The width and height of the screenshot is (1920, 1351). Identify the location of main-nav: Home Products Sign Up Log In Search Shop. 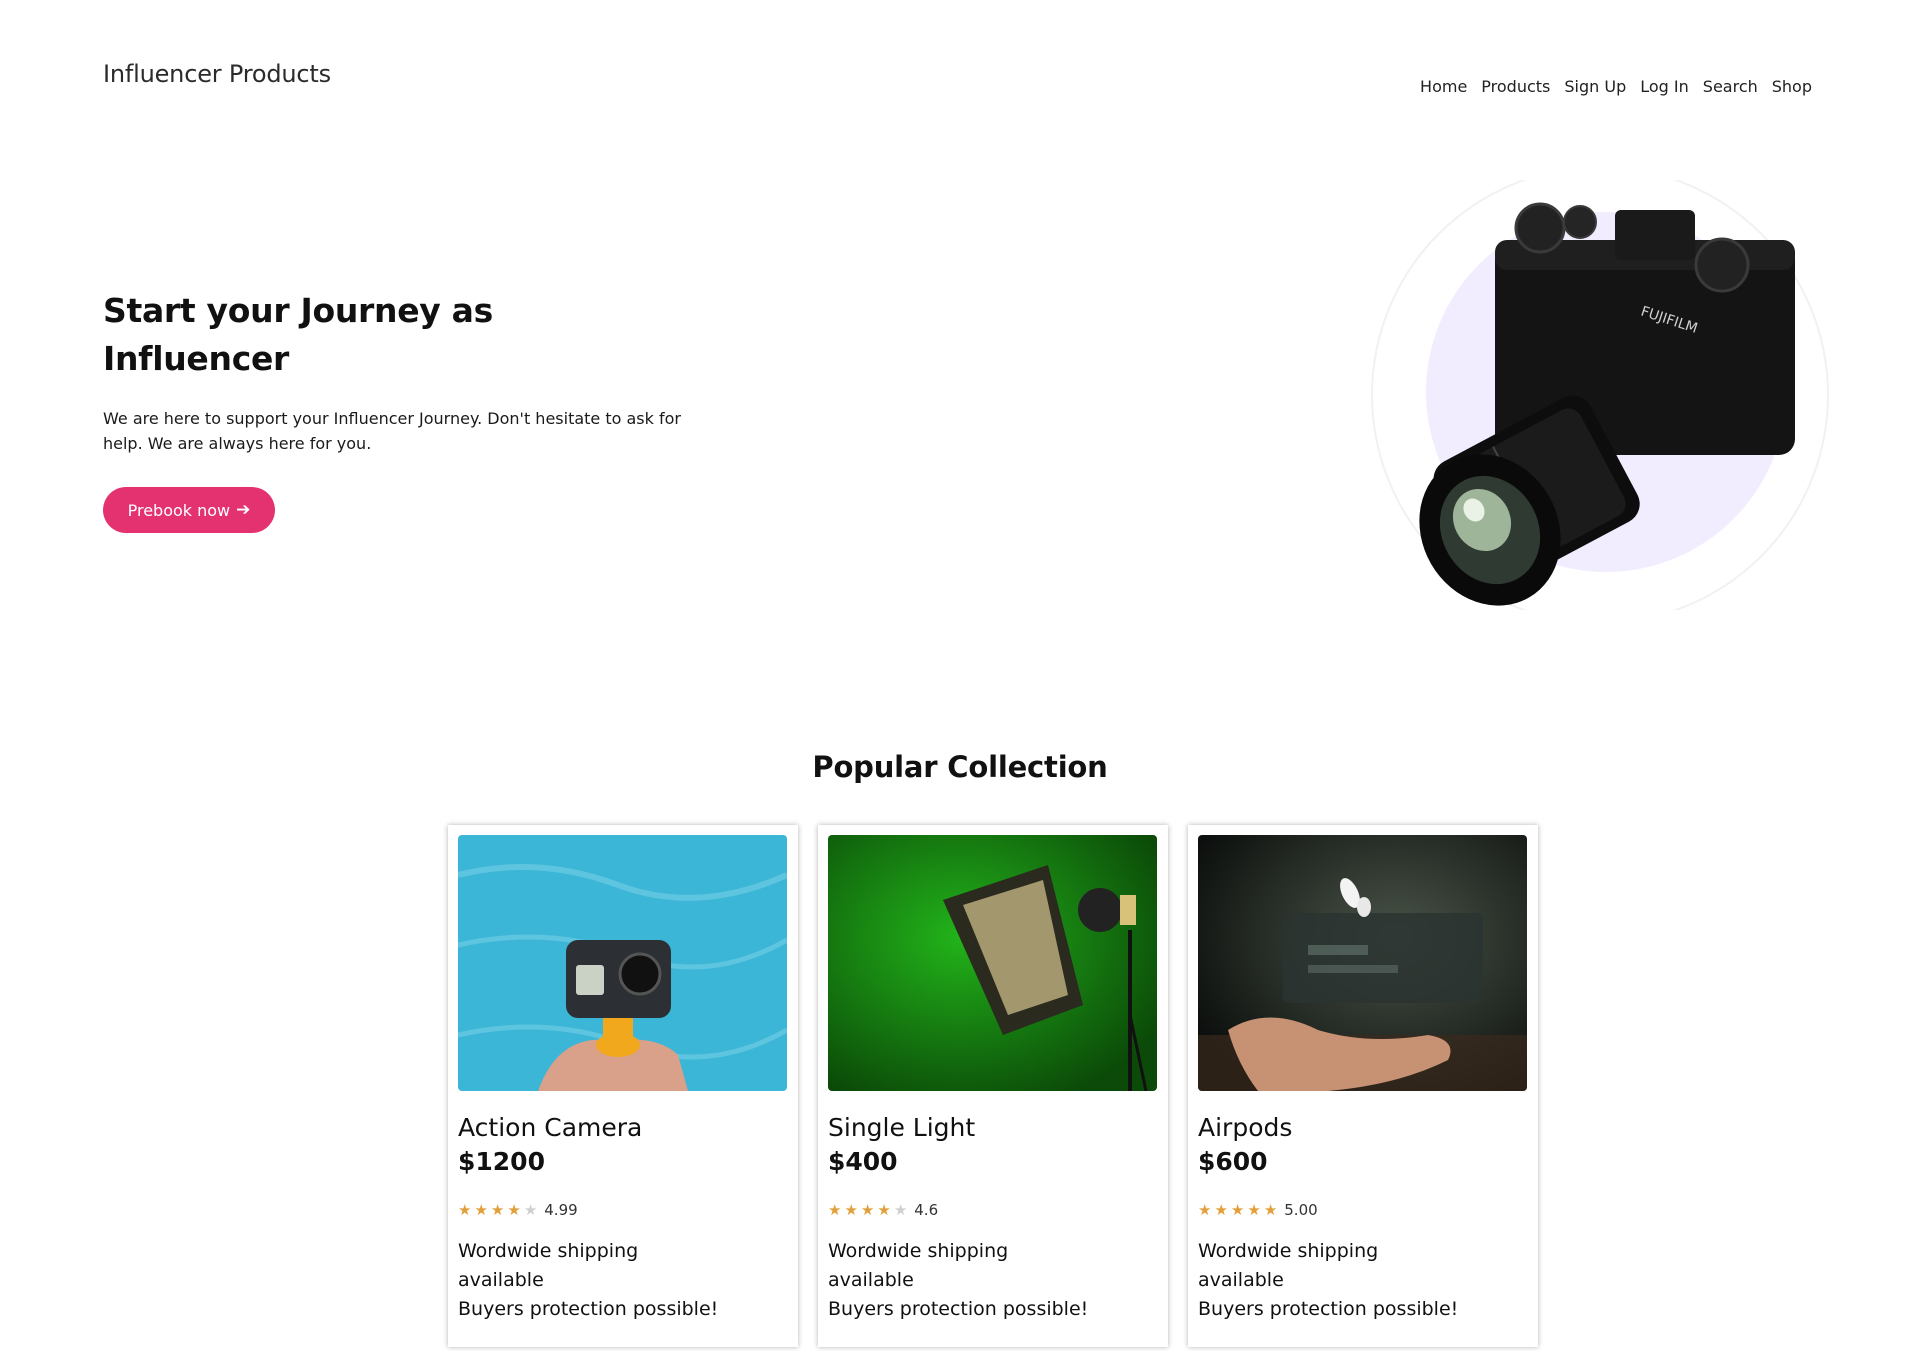
(1616, 86).